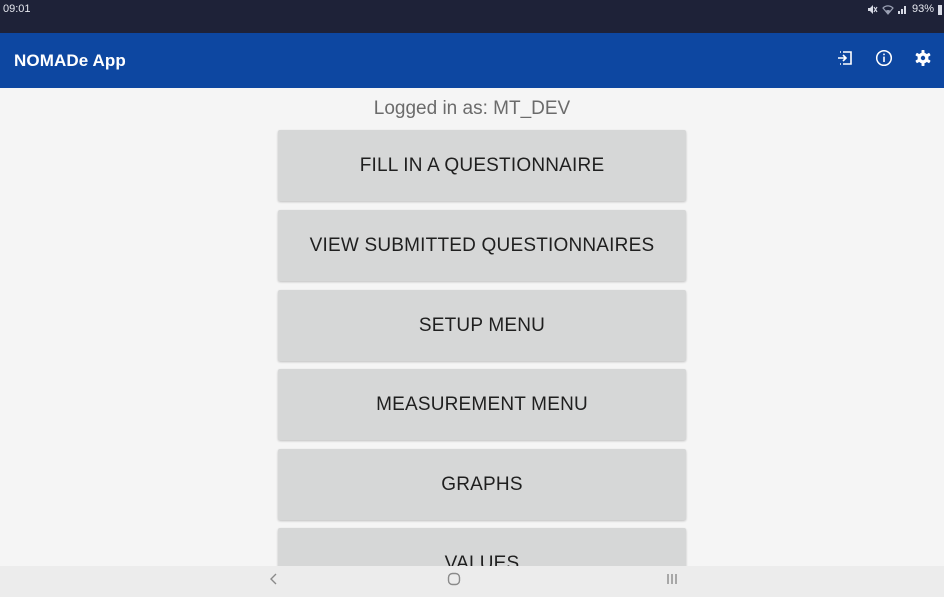  I want to click on home-button, so click(454, 581).